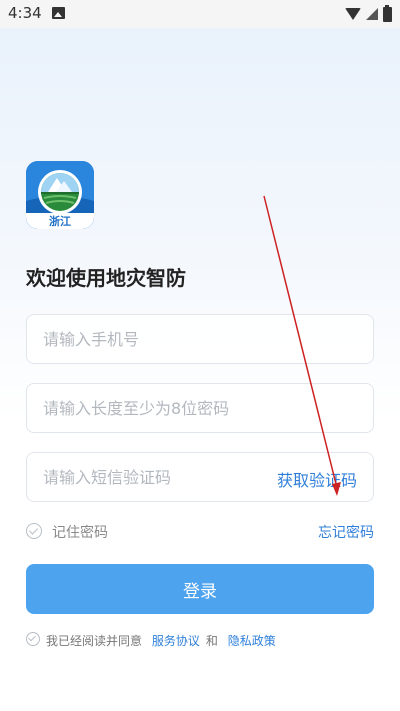 This screenshot has height=711, width=400. What do you see at coordinates (60, 221) in the screenshot?
I see `logo-text: 浙江` at bounding box center [60, 221].